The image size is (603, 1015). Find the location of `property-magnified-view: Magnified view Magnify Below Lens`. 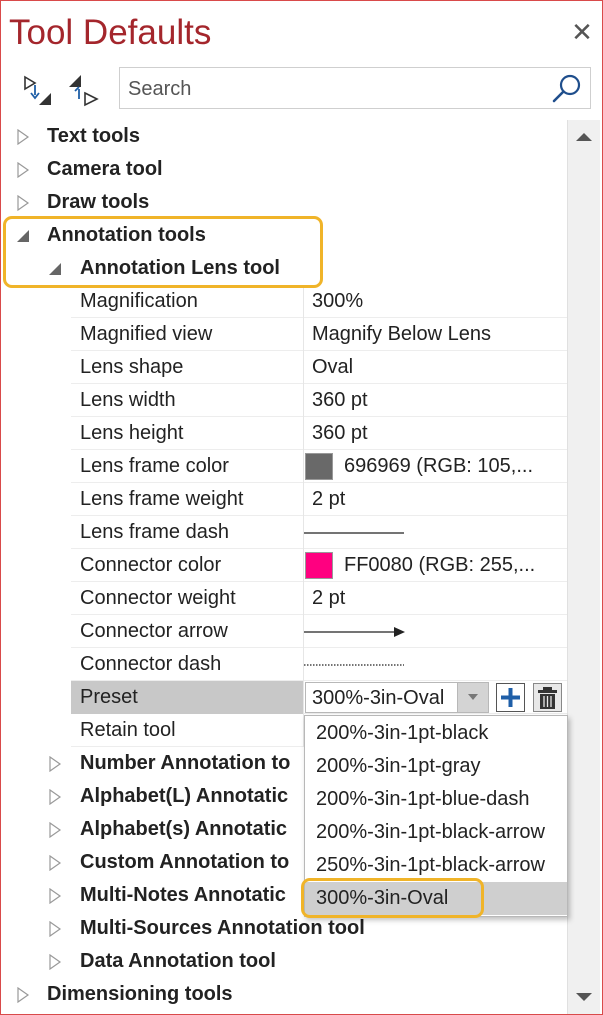

property-magnified-view: Magnified view Magnify Below Lens is located at coordinates (319, 334).